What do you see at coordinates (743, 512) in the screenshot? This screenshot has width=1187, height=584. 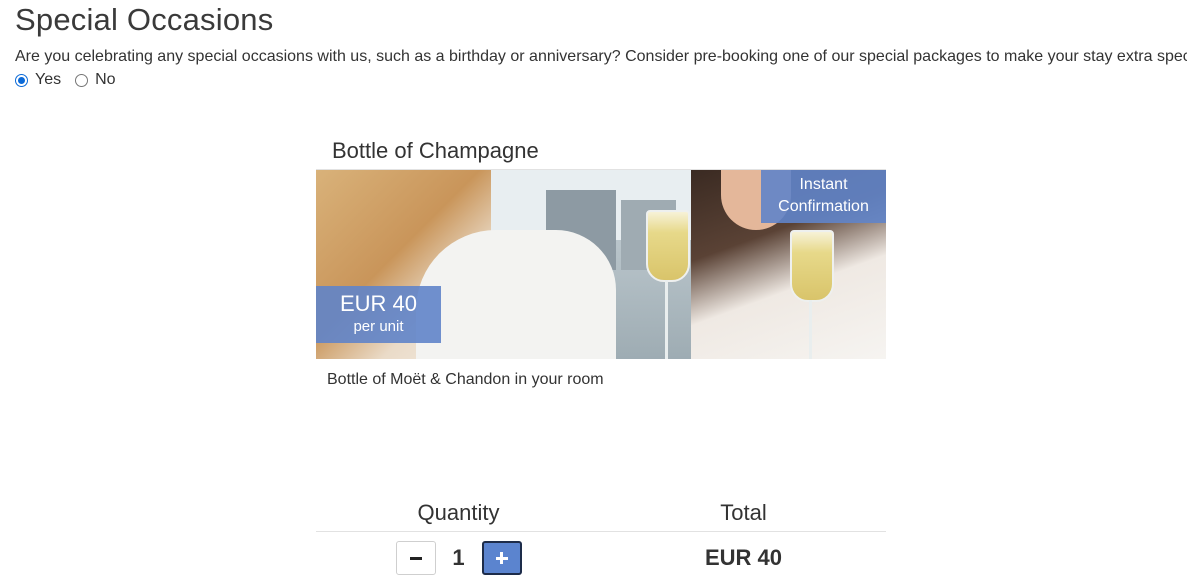 I see `total-header: Total` at bounding box center [743, 512].